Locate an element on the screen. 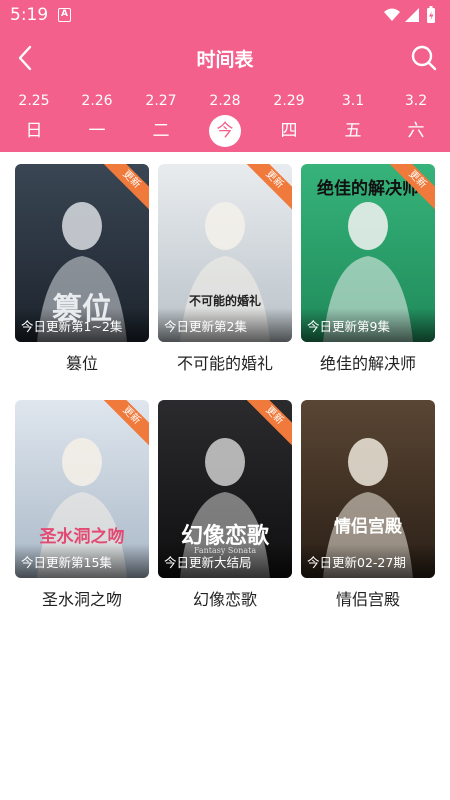 The image size is (450, 800). show-title: 幻像恋歌 is located at coordinates (225, 598).